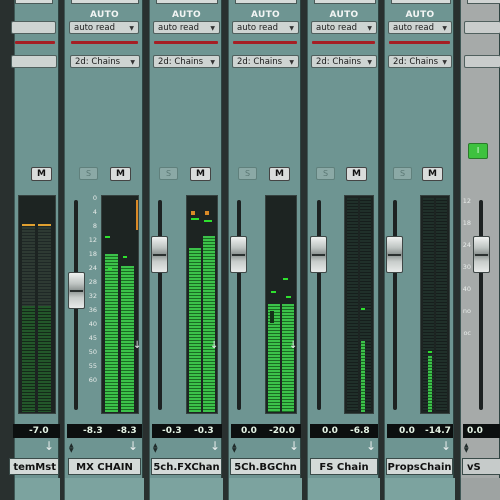 This screenshot has width=500, height=500. Describe the element at coordinates (265, 466) in the screenshot. I see `track-name: 5Ch.BGChn` at that location.